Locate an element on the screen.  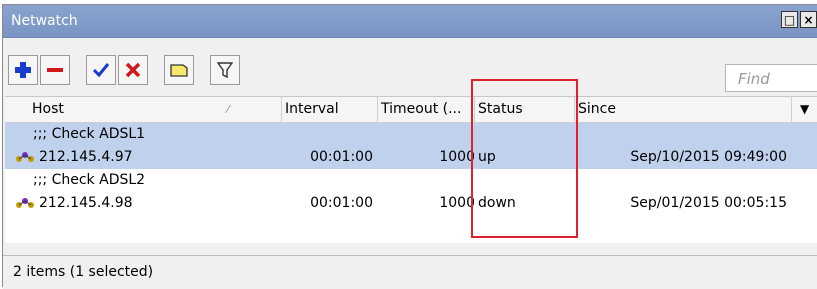
host-cell: 212.145.4.97 is located at coordinates (86, 157).